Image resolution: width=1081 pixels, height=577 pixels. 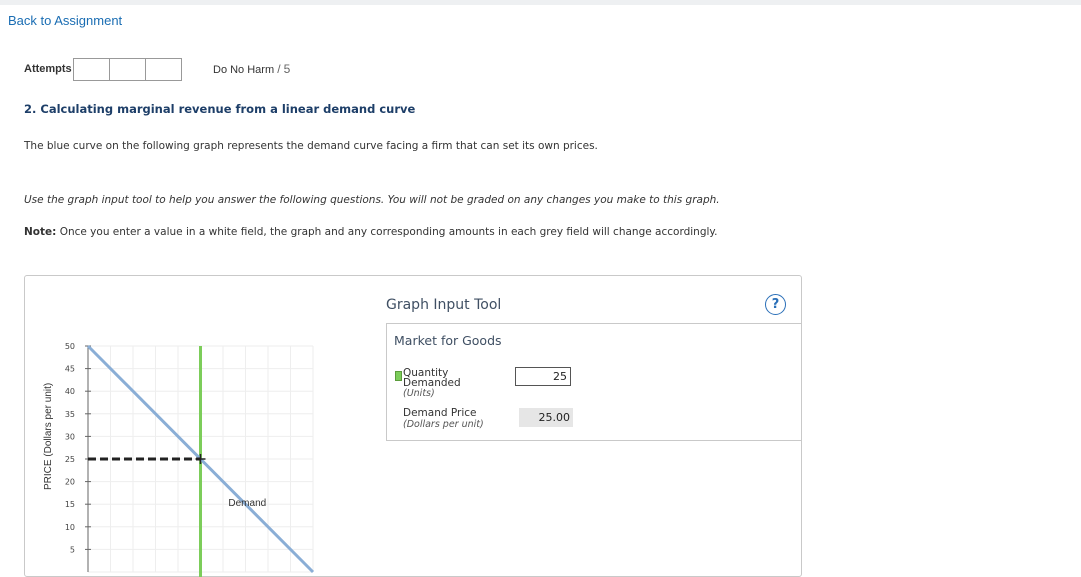 What do you see at coordinates (540, 2) in the screenshot?
I see `top-divider` at bounding box center [540, 2].